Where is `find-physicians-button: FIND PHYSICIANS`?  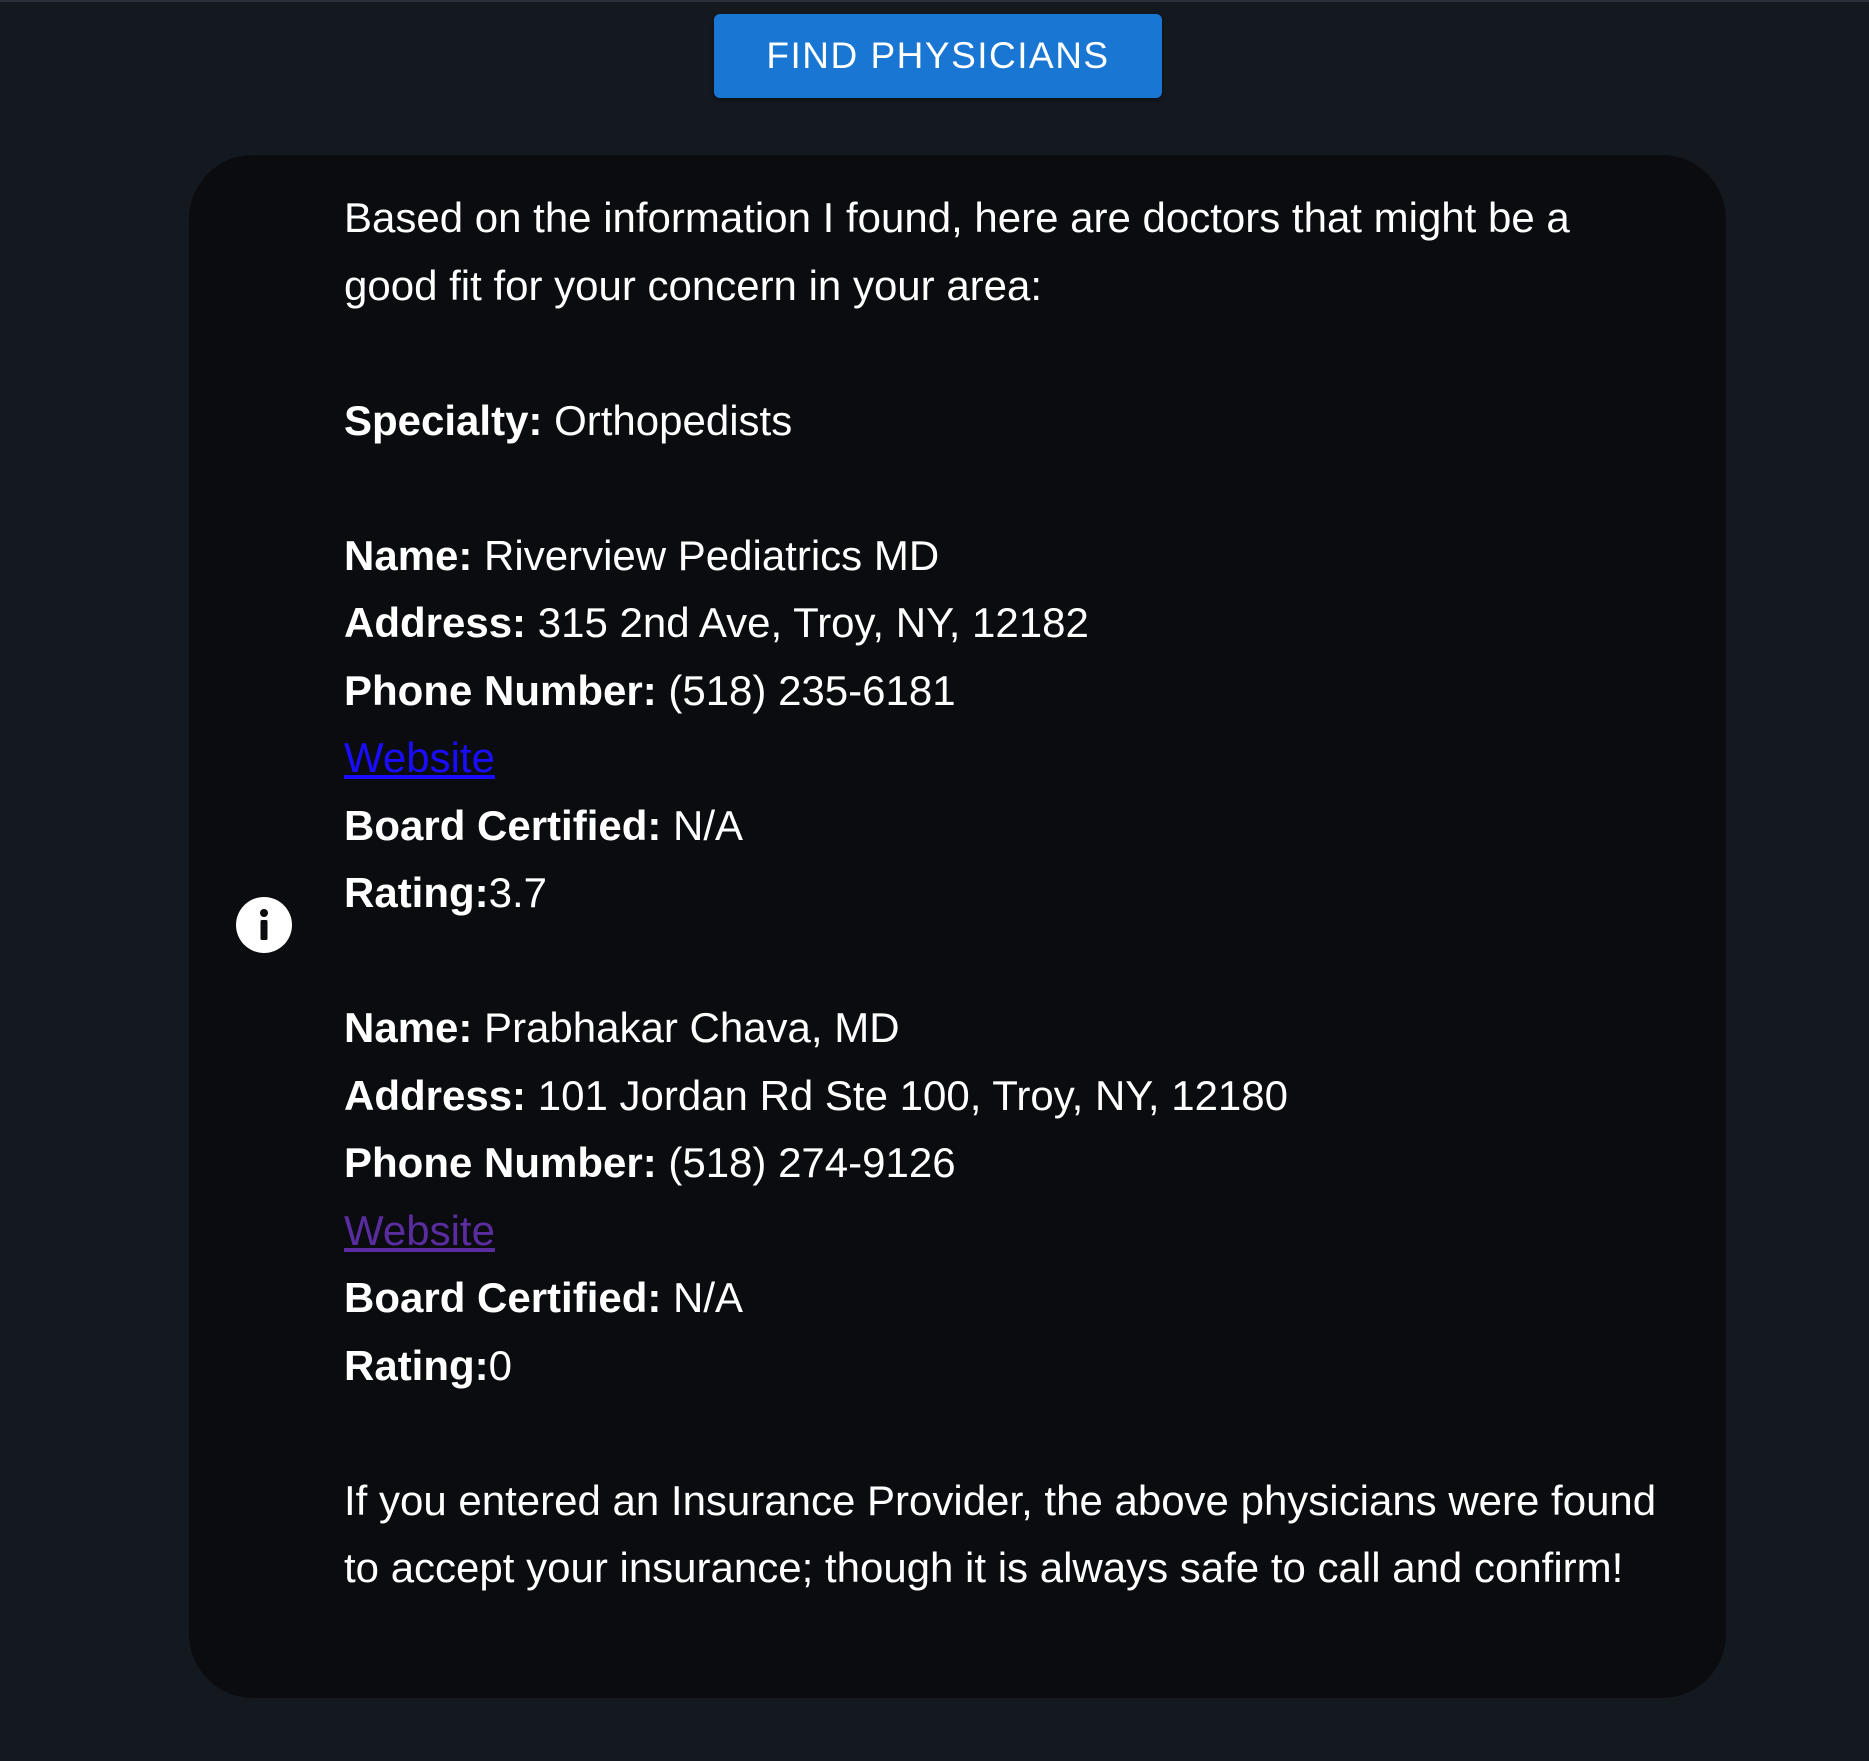 find-physicians-button: FIND PHYSICIANS is located at coordinates (938, 56).